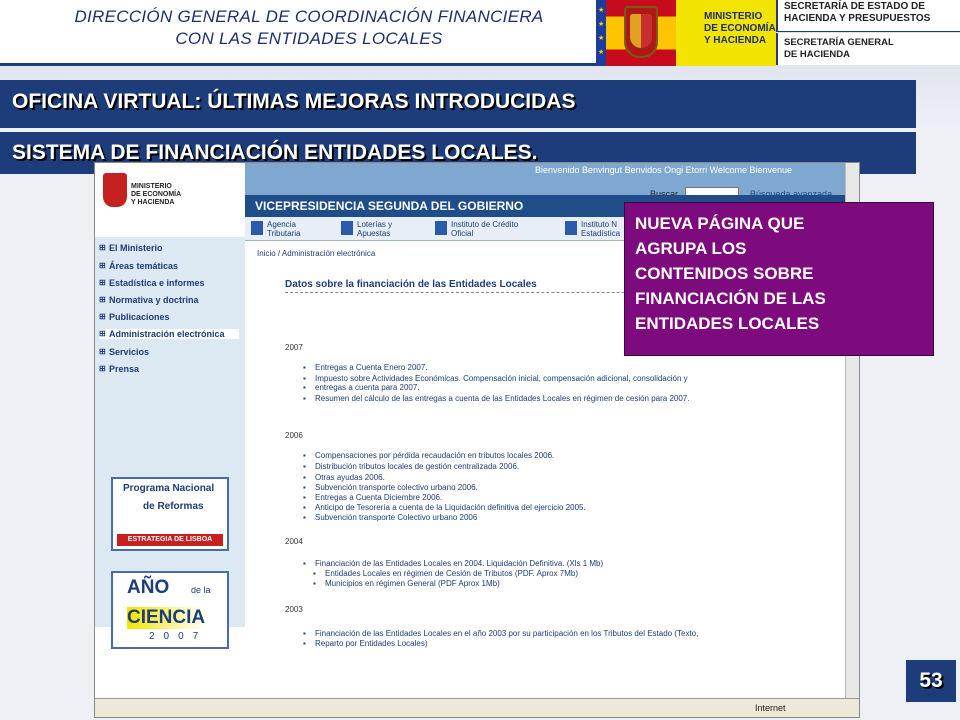 The image size is (960, 720). I want to click on sidebar-item-normativa: Normativa y doctrina, so click(149, 300).